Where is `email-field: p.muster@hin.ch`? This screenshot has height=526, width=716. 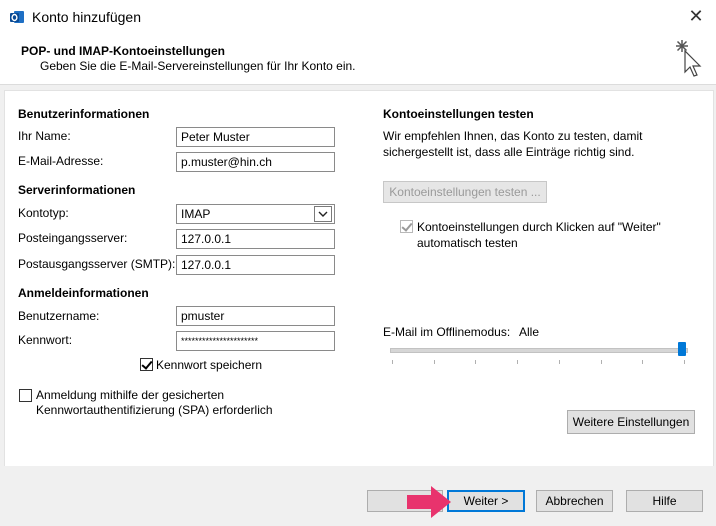 email-field: p.muster@hin.ch is located at coordinates (255, 162).